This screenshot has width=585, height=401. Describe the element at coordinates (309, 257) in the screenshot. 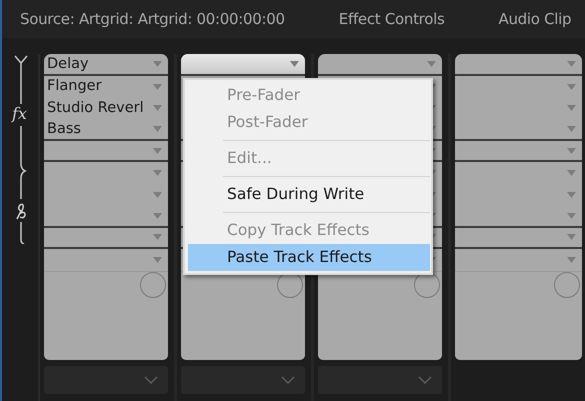

I see `menu-item: Paste Track Effects` at that location.